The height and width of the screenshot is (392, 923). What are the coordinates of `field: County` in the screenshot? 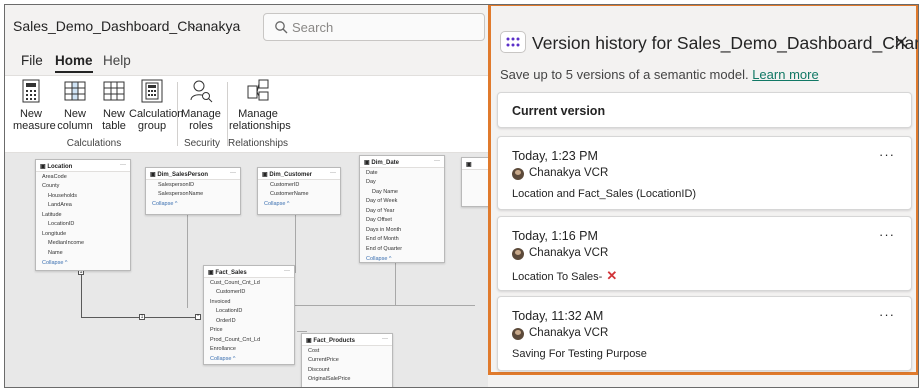 It's located at (51, 186).